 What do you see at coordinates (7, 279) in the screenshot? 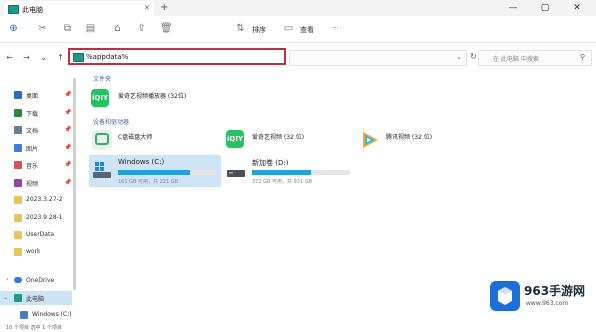
I see `chevron-right-icon: ›` at bounding box center [7, 279].